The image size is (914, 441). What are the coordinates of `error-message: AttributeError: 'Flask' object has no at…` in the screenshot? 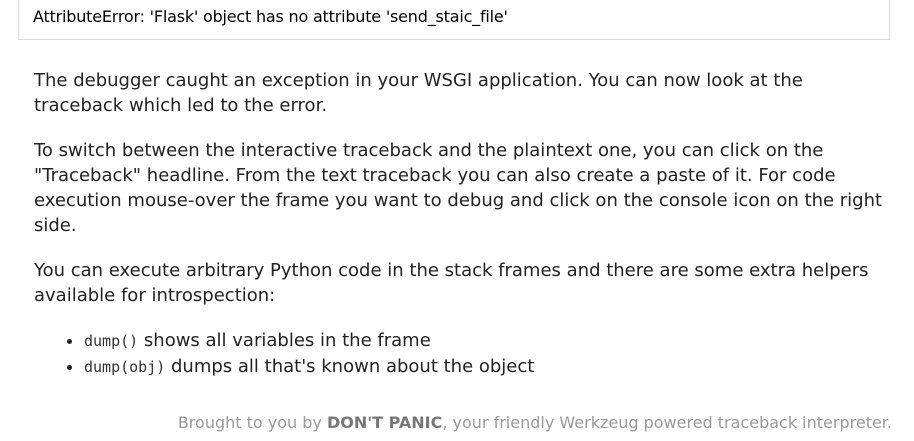 It's located at (270, 16).